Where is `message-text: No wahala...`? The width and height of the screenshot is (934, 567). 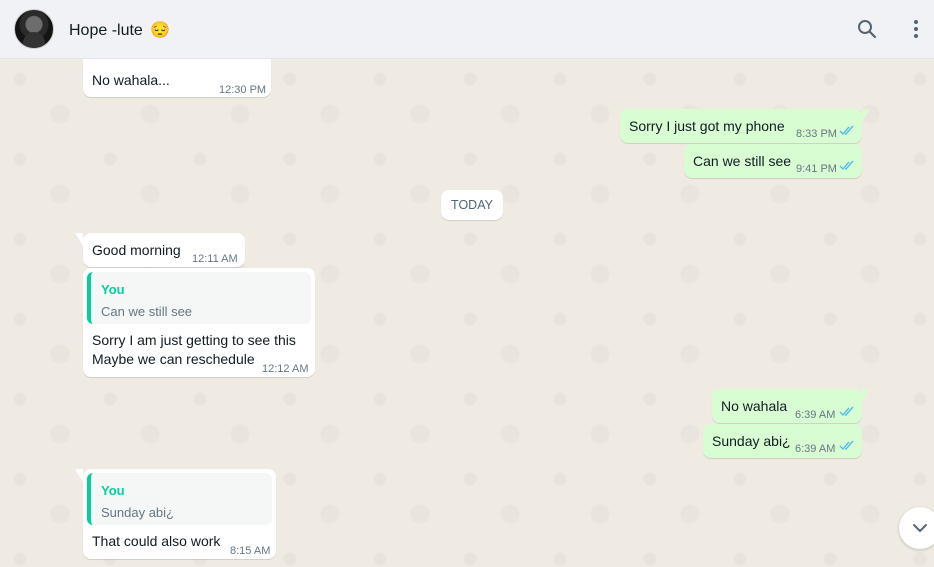
message-text: No wahala... is located at coordinates (131, 80).